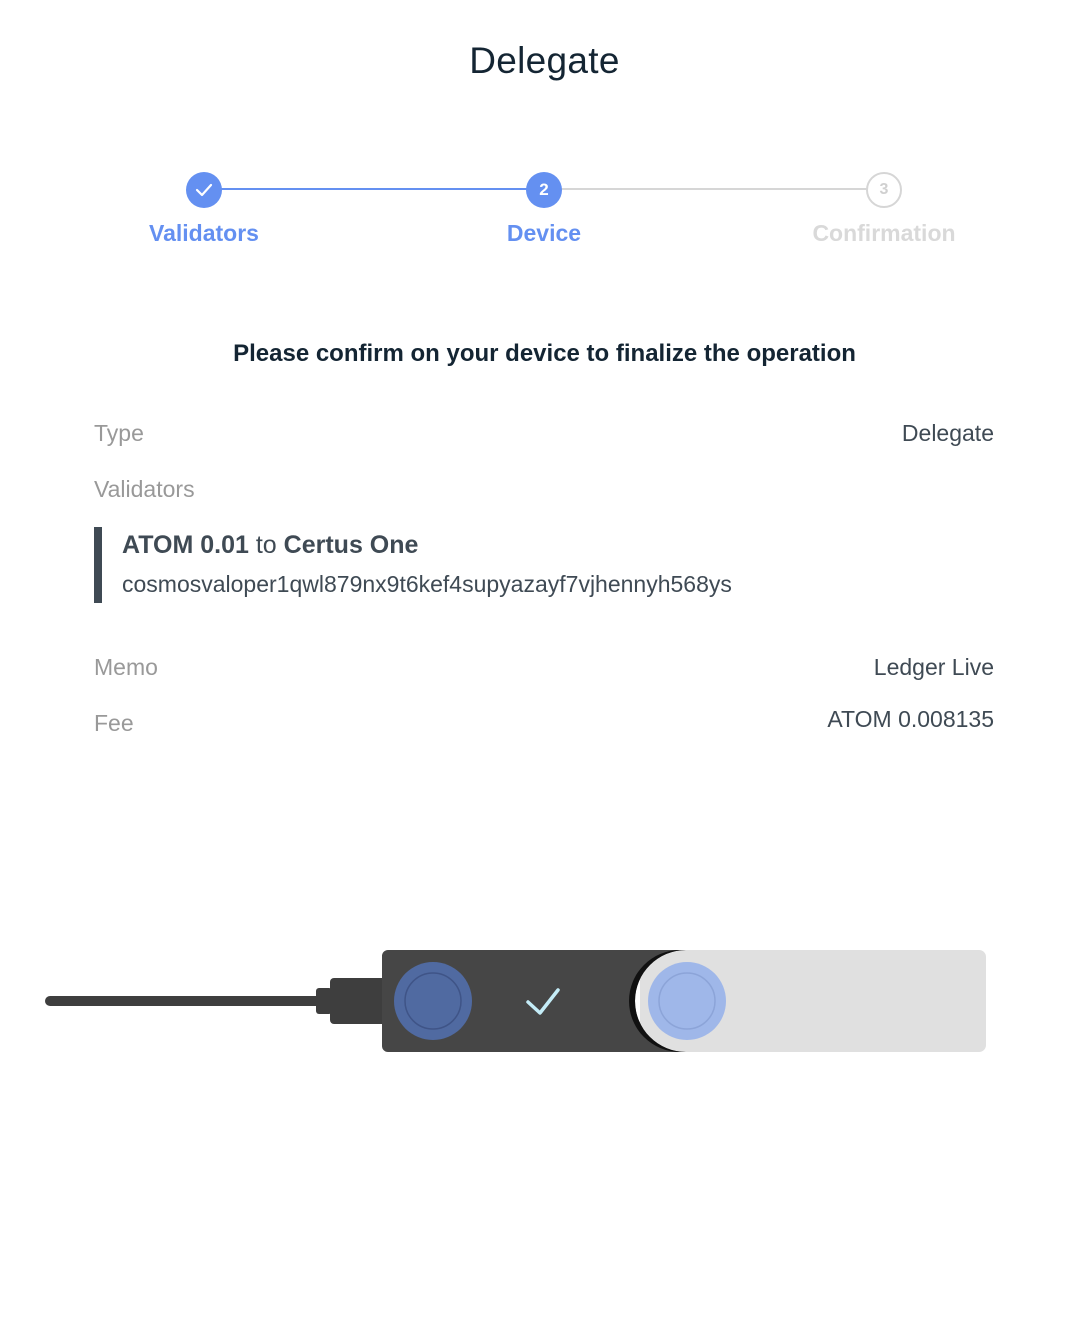 Image resolution: width=1089 pixels, height=1342 pixels. I want to click on type-label: Type, so click(119, 433).